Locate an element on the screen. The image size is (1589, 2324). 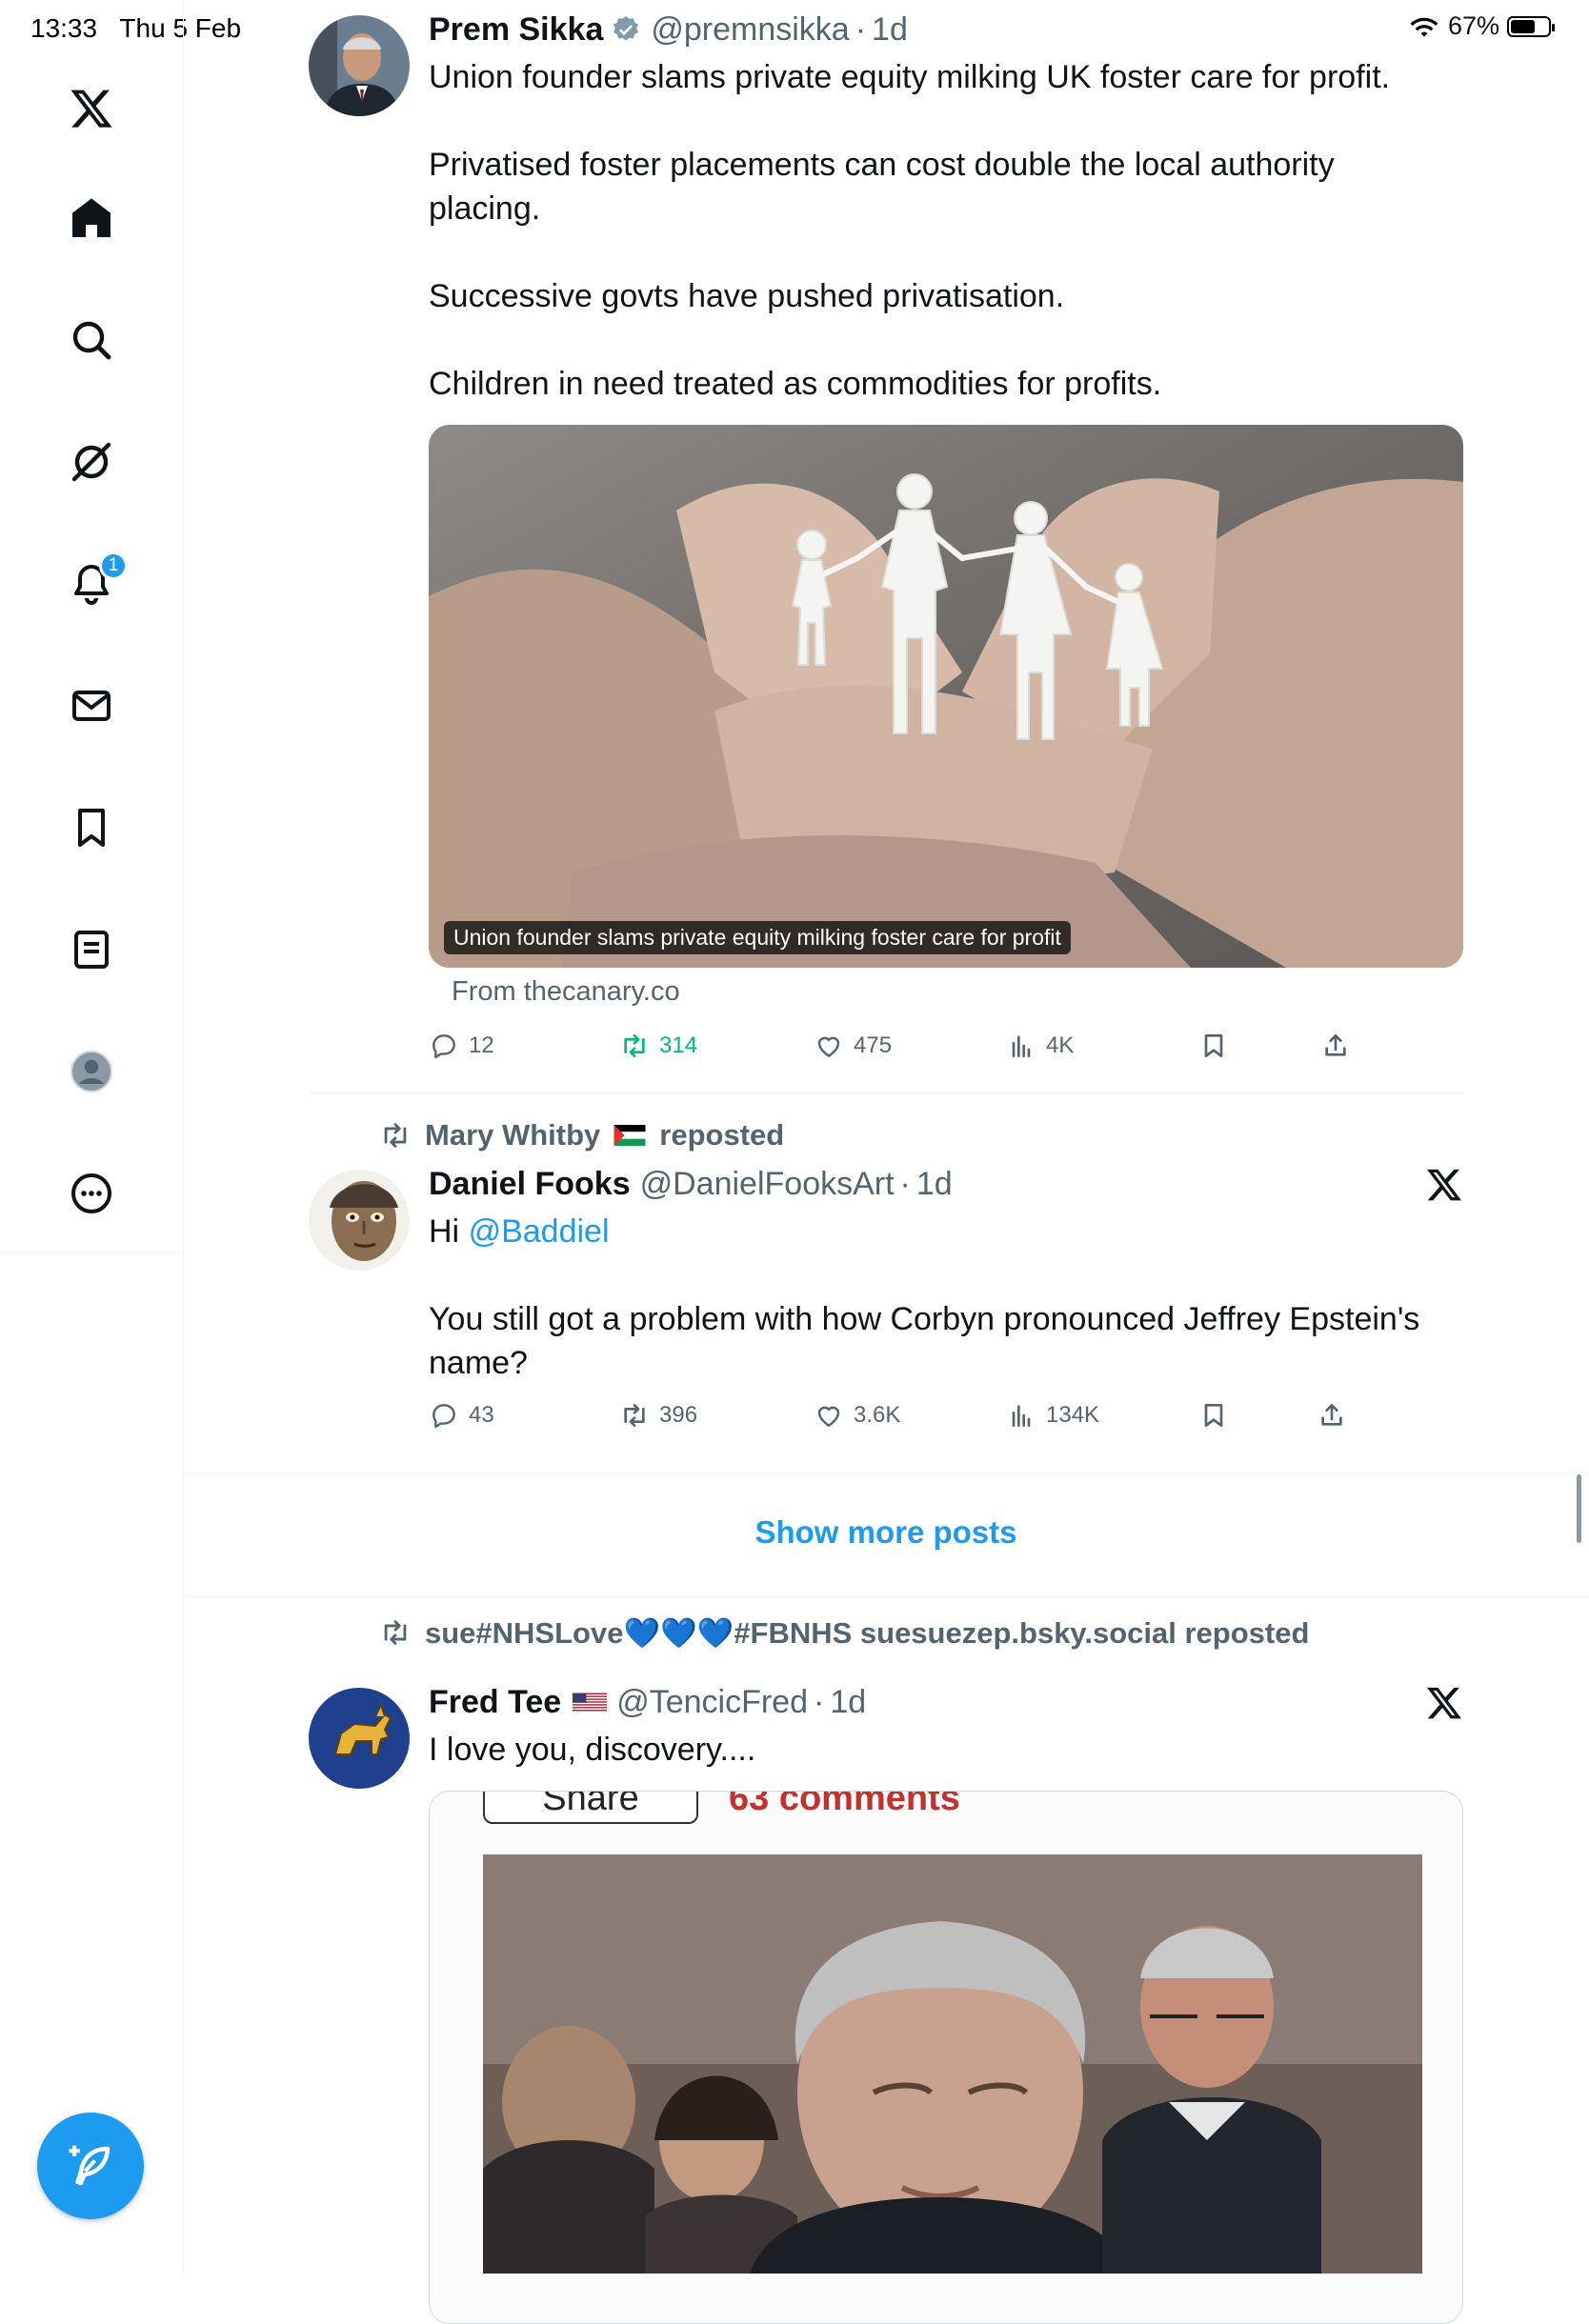
post-header: Fred Tee @TencicFred · 1d is located at coordinates (647, 1702).